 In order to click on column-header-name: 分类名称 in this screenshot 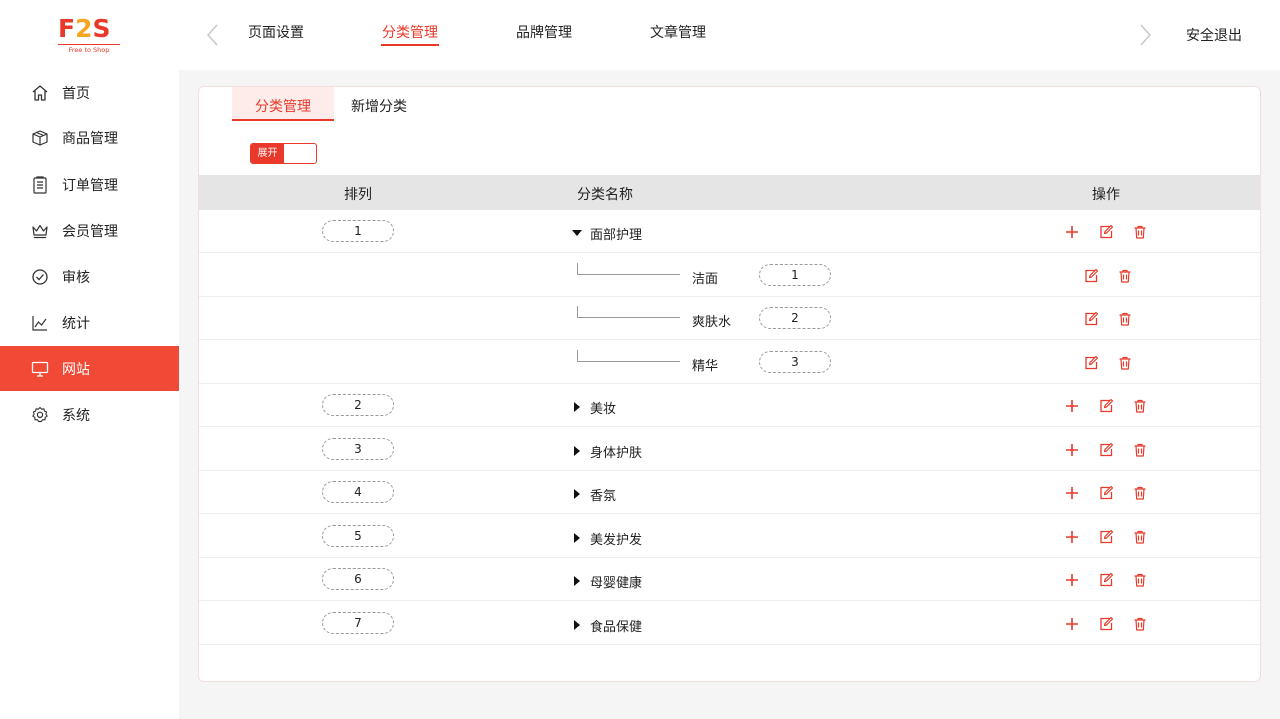, I will do `click(605, 195)`.